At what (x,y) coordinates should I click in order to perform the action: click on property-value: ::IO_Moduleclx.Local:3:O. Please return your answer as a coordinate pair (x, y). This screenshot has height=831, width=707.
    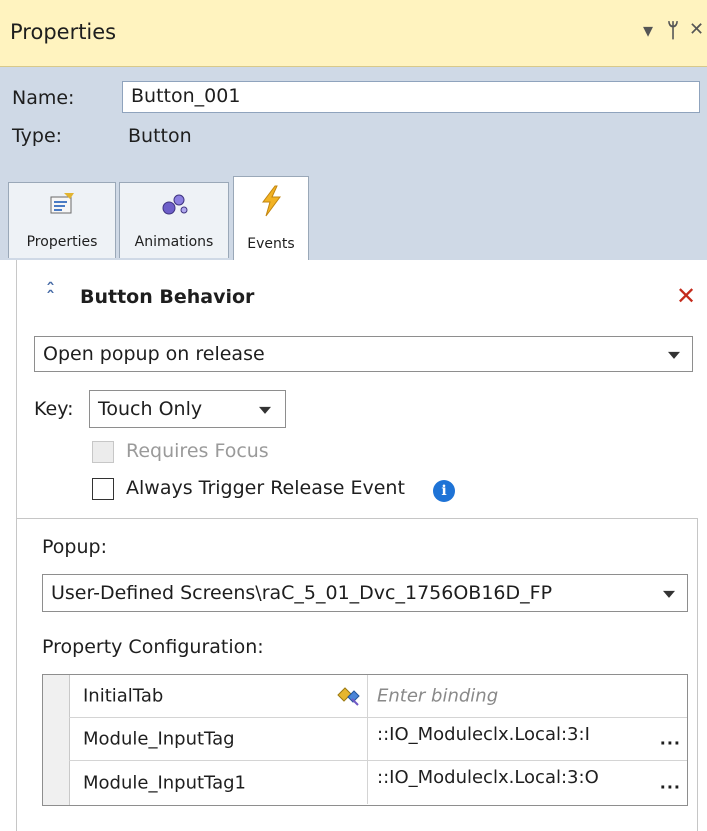
    Looking at the image, I should click on (488, 777).